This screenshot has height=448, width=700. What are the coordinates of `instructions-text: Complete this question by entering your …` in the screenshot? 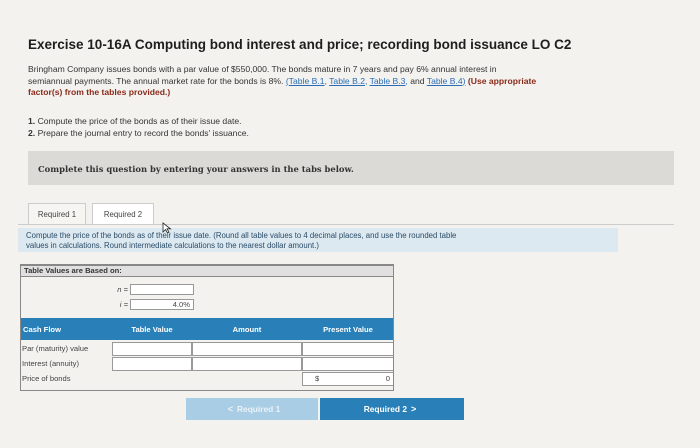 It's located at (196, 169).